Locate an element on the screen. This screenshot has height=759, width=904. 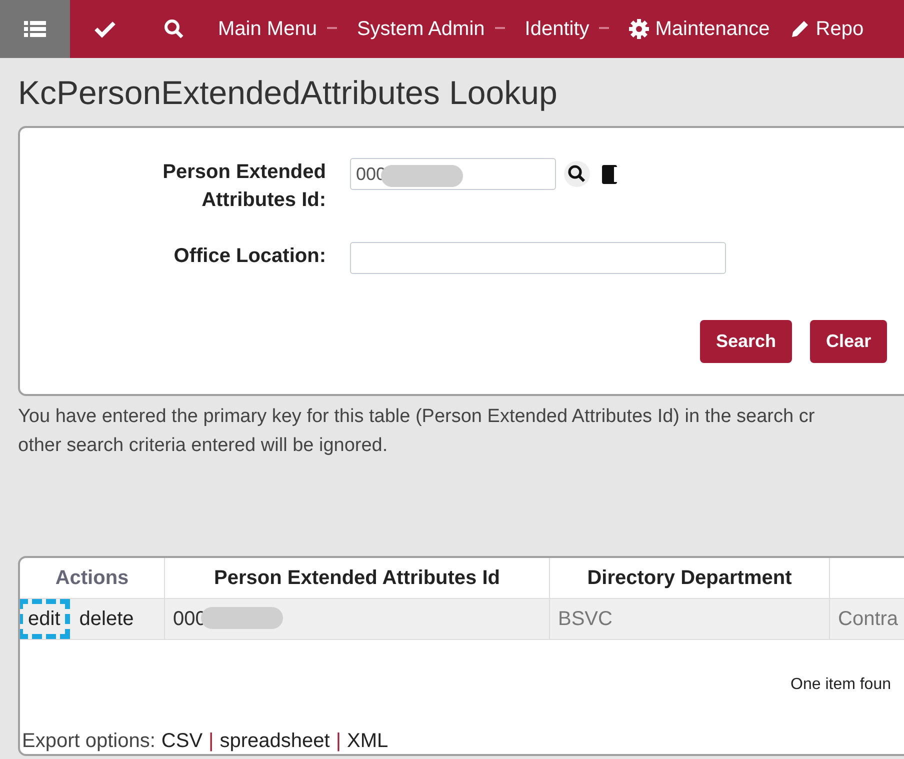
nav-menu-item: Maintenance is located at coordinates (699, 29).